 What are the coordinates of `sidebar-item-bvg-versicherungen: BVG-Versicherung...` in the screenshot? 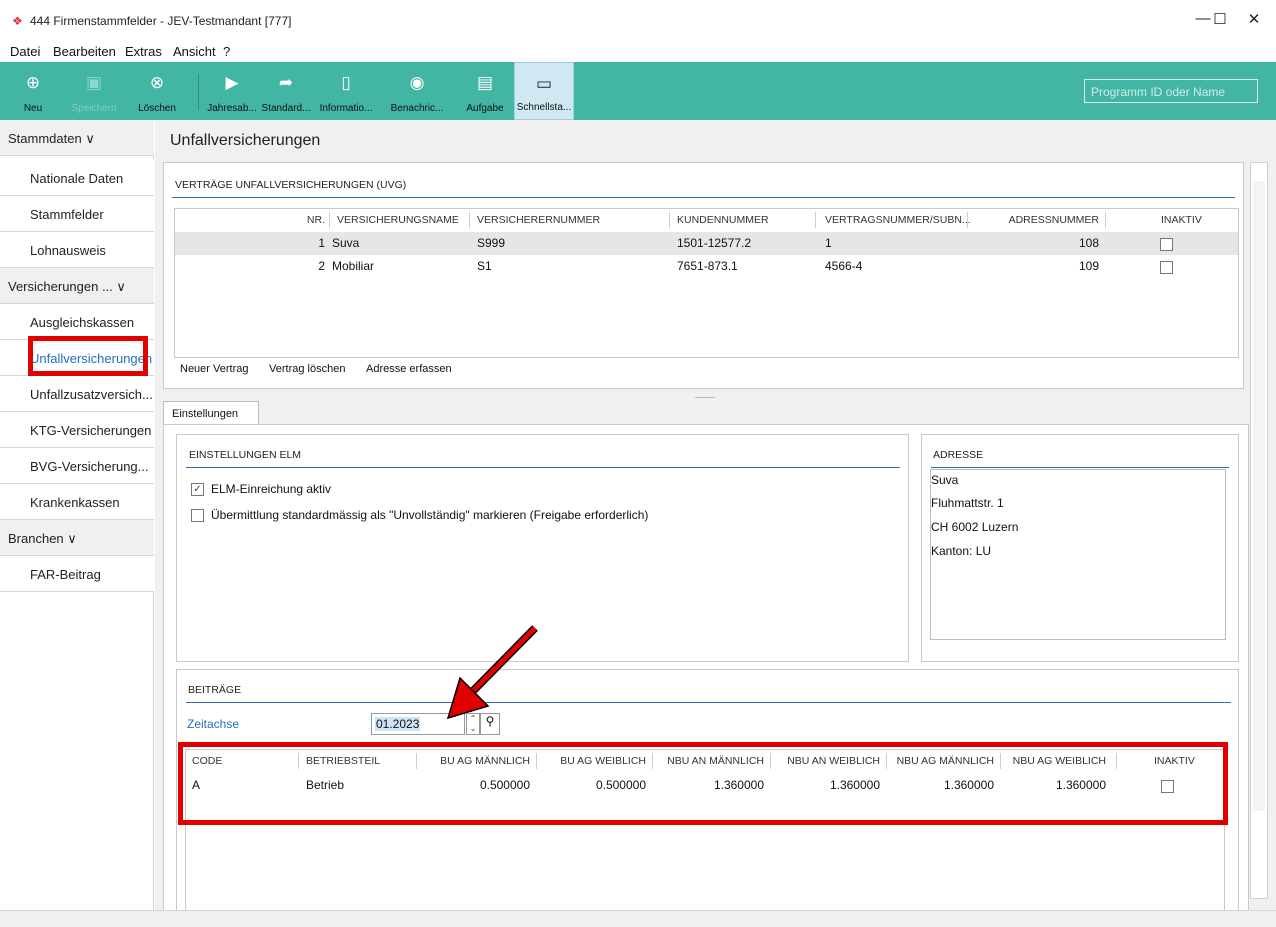 It's located at (77, 466).